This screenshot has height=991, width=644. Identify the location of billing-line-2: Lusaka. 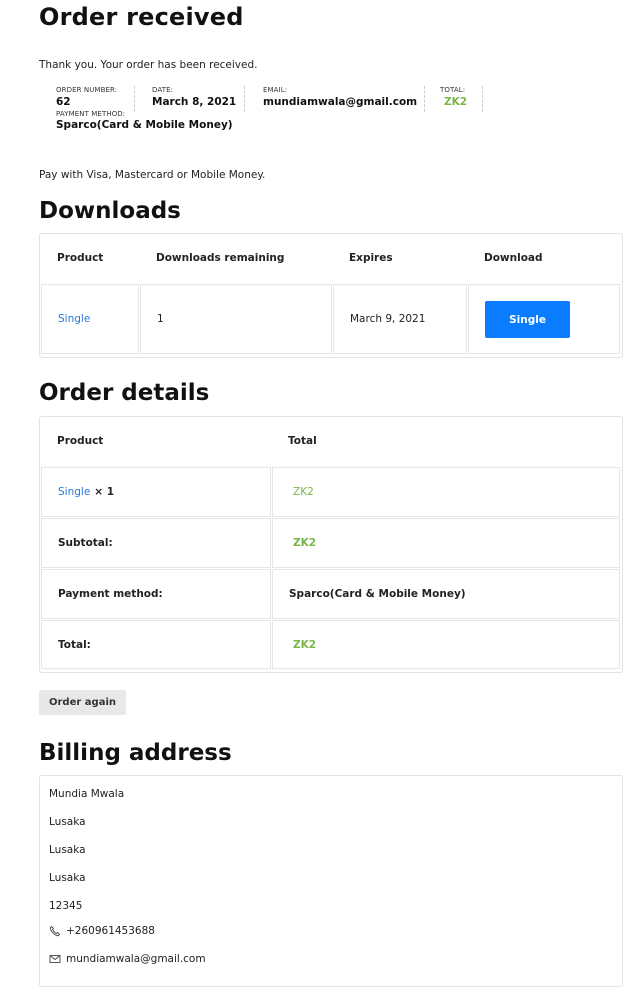
(67, 850).